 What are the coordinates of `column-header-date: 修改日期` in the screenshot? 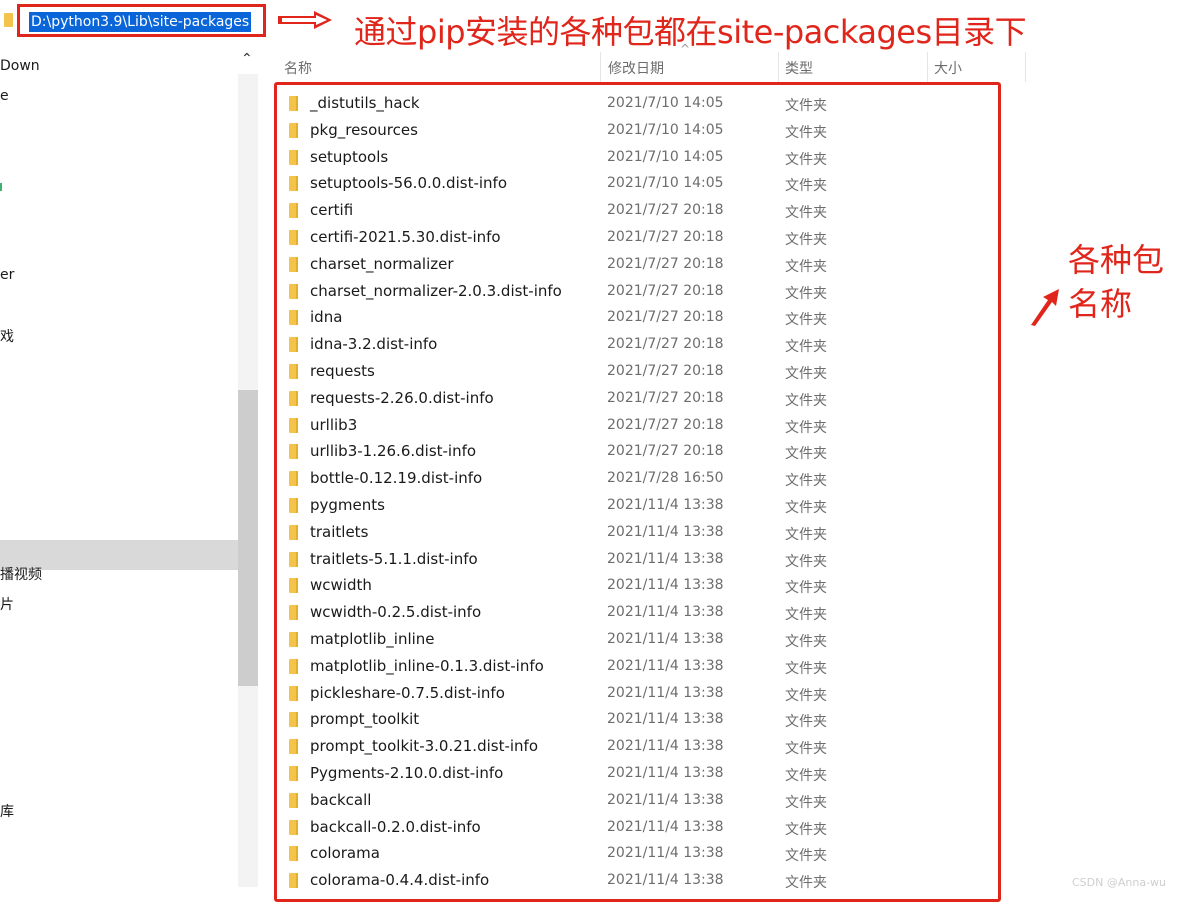 It's located at (636, 70).